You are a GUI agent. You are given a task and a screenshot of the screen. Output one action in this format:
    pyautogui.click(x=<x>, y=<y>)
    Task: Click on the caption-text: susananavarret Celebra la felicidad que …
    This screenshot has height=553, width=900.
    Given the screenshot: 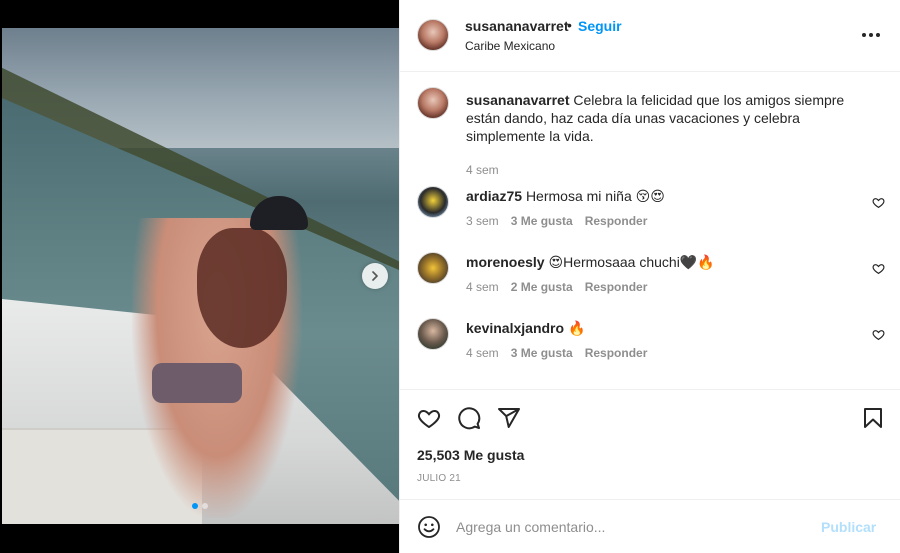 What is the action you would take?
    pyautogui.click(x=663, y=118)
    